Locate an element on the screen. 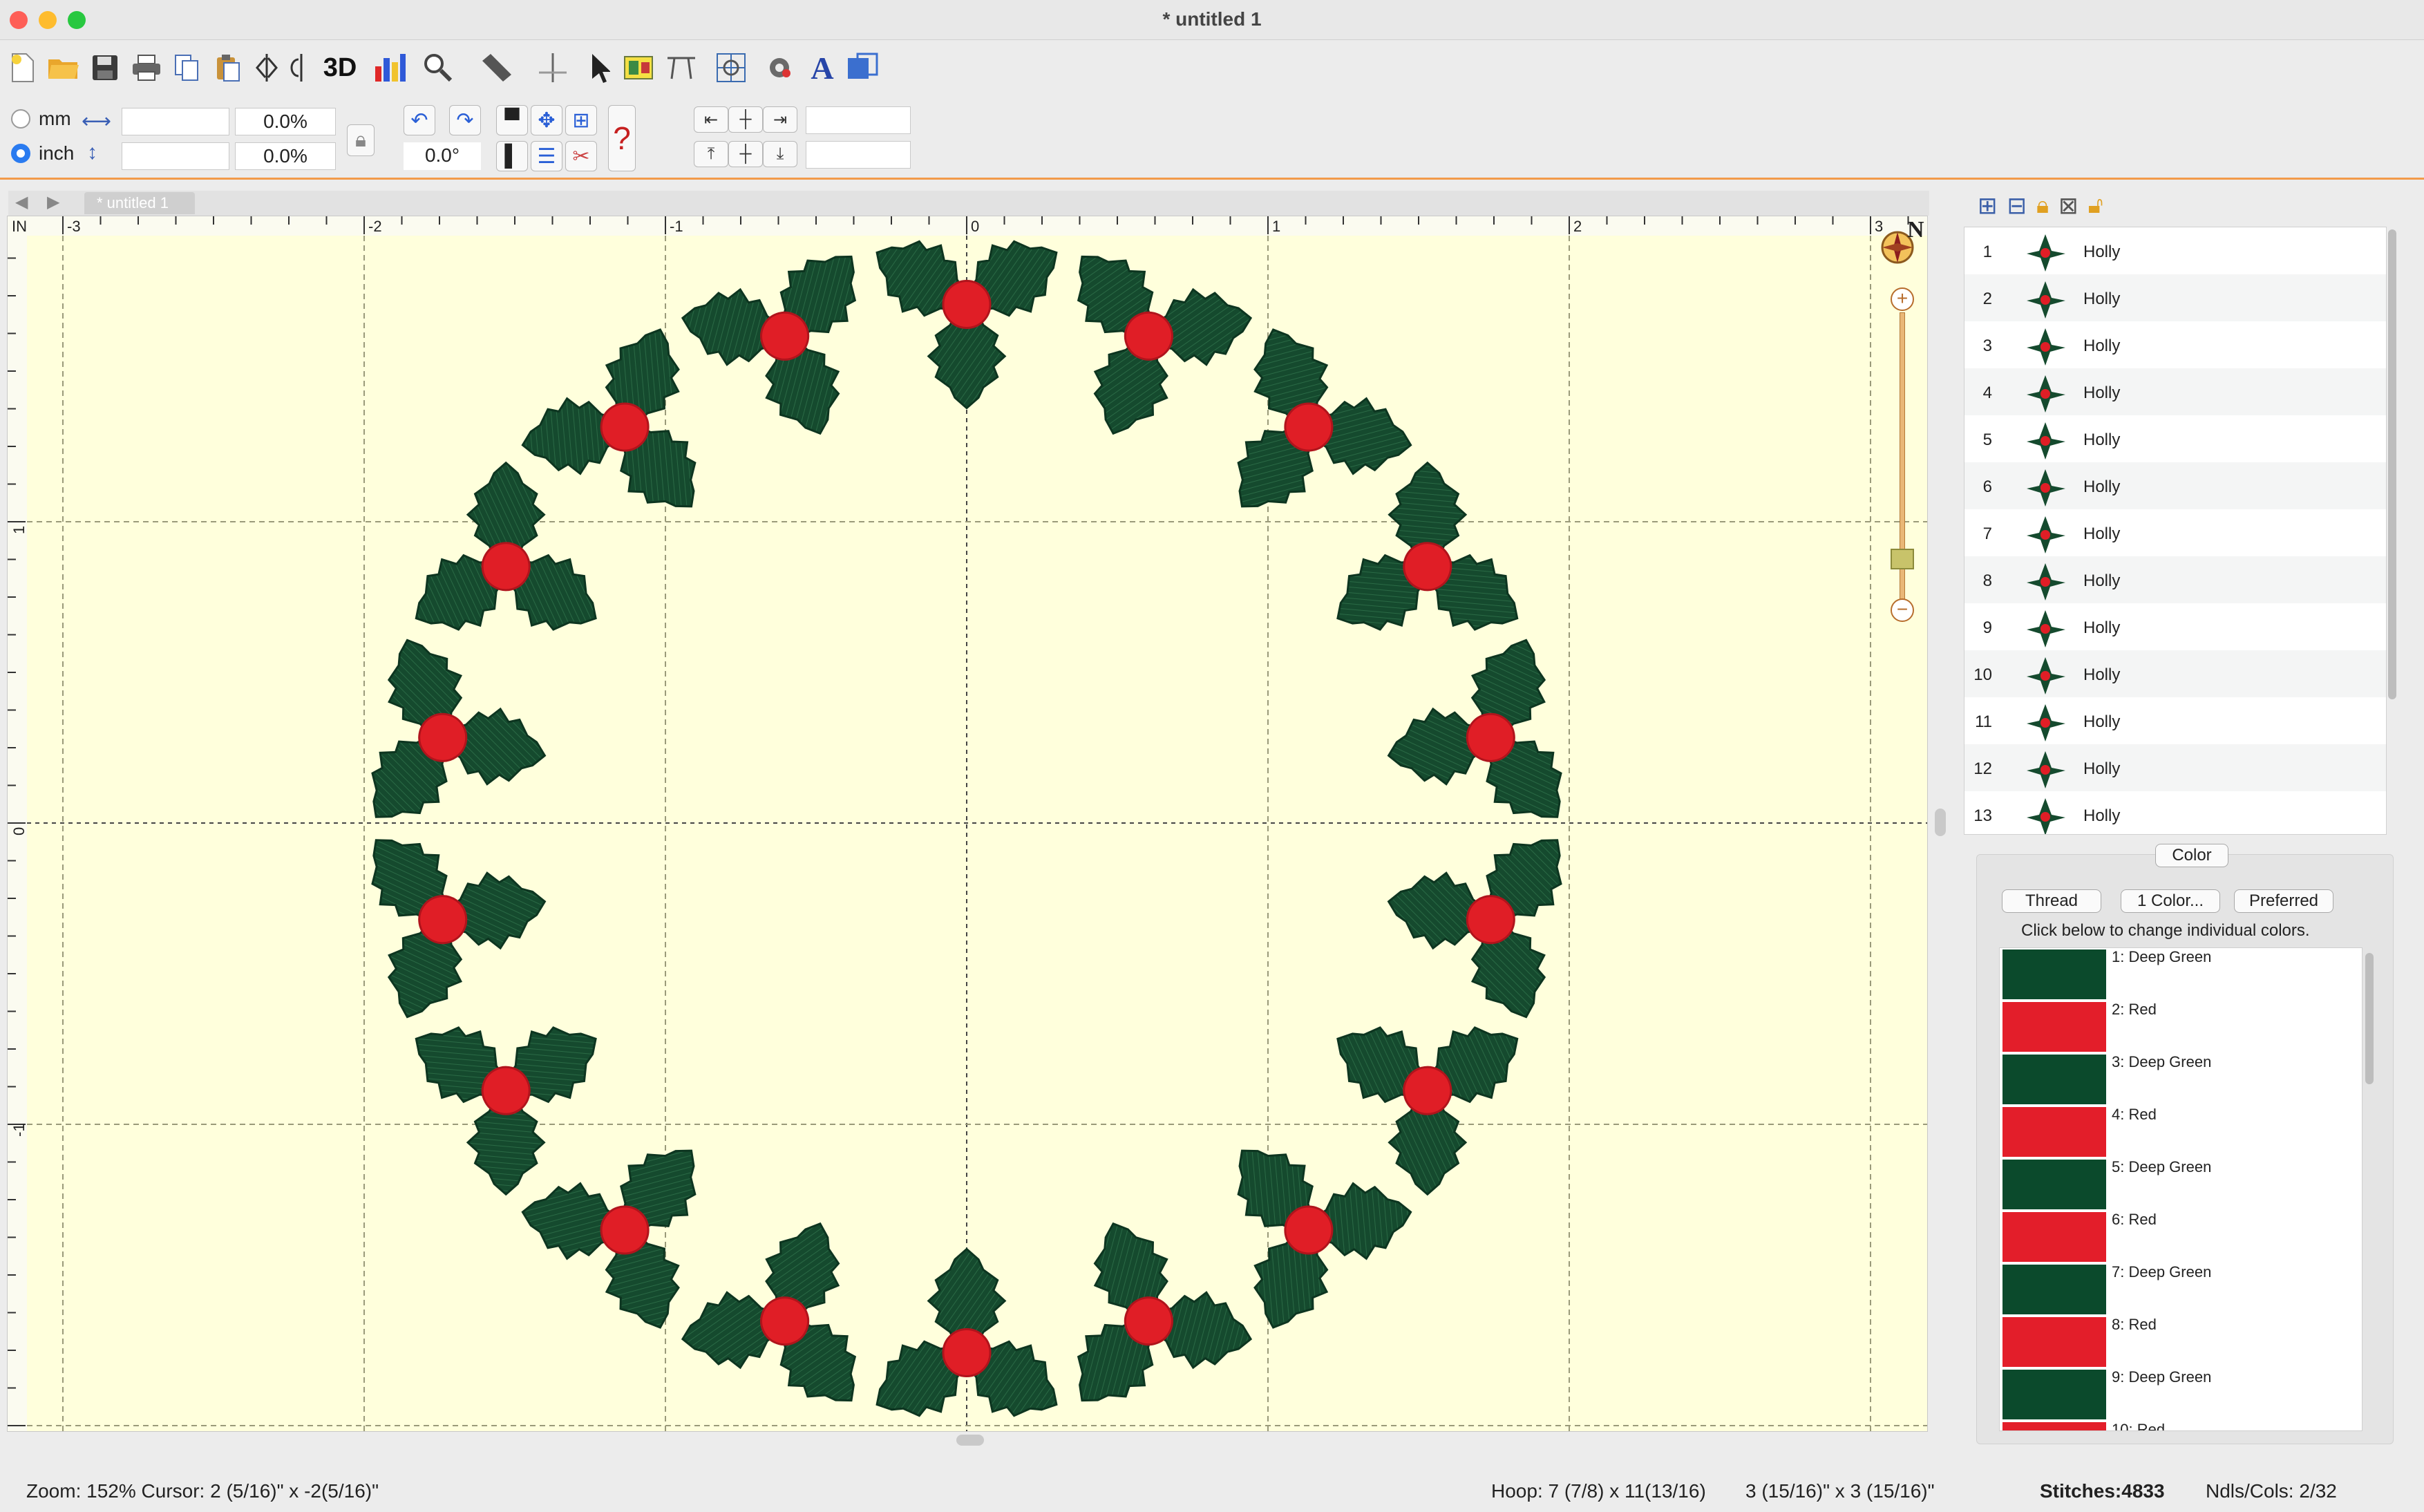  sequence-button: ☰ is located at coordinates (546, 156).